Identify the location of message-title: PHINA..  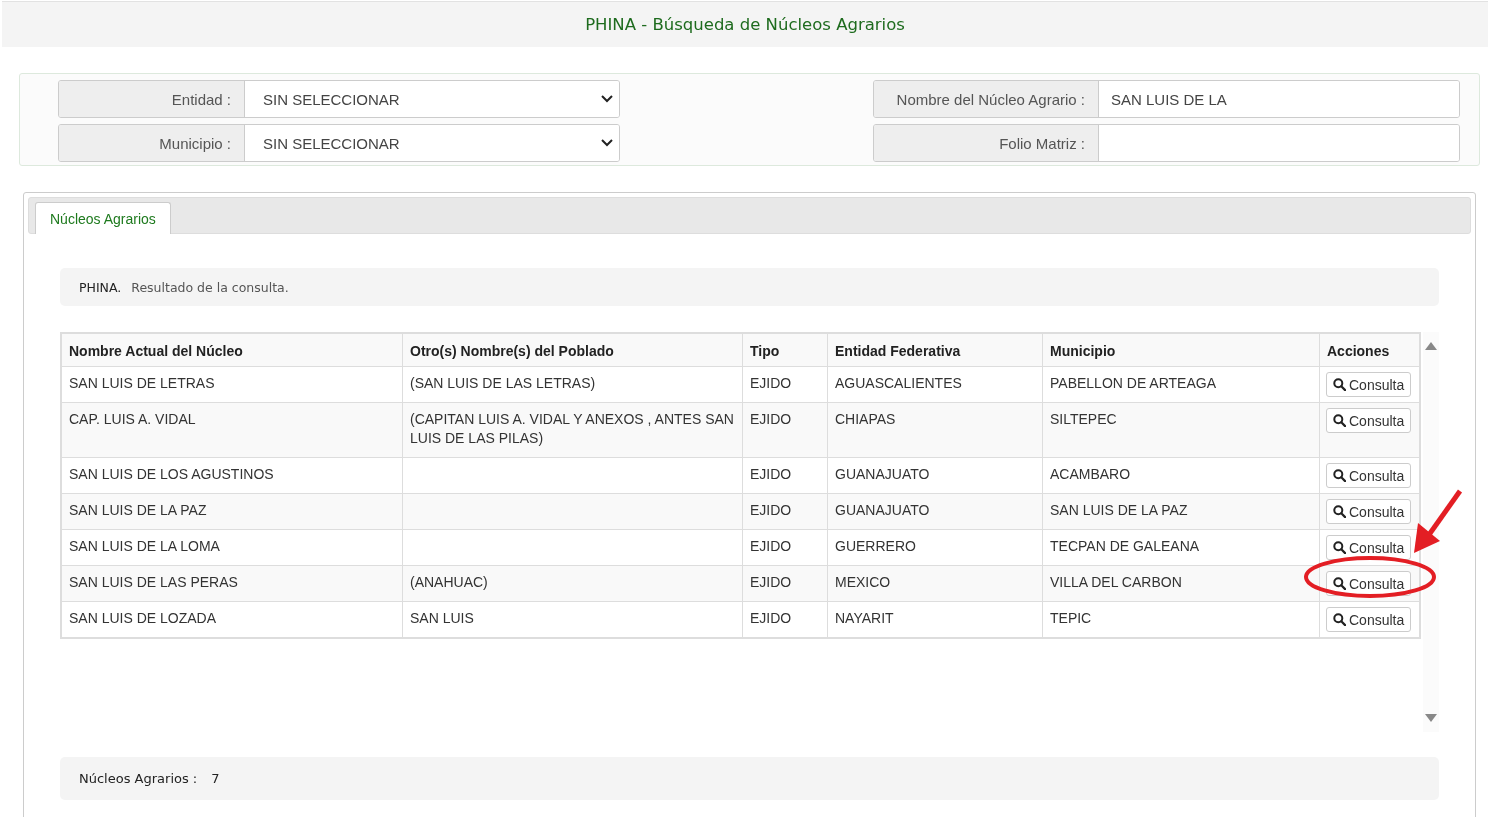
(100, 287).